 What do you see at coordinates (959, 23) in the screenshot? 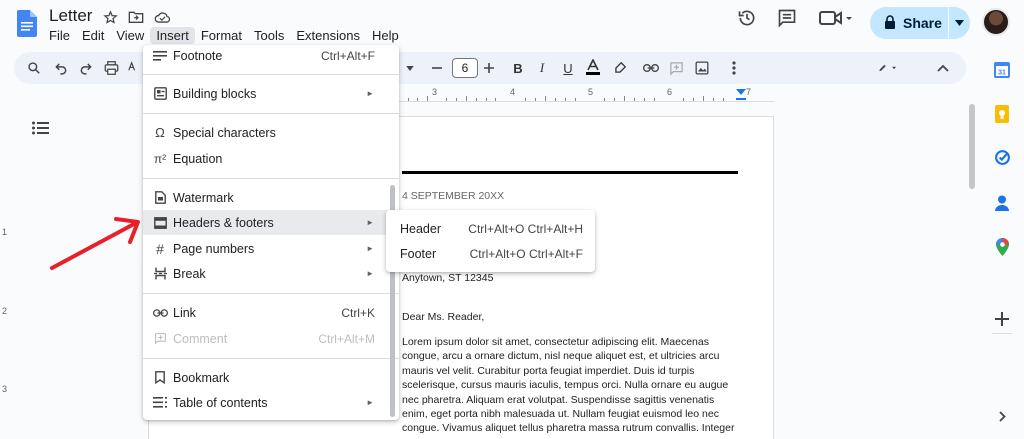
I see `share-dropdown-icon` at bounding box center [959, 23].